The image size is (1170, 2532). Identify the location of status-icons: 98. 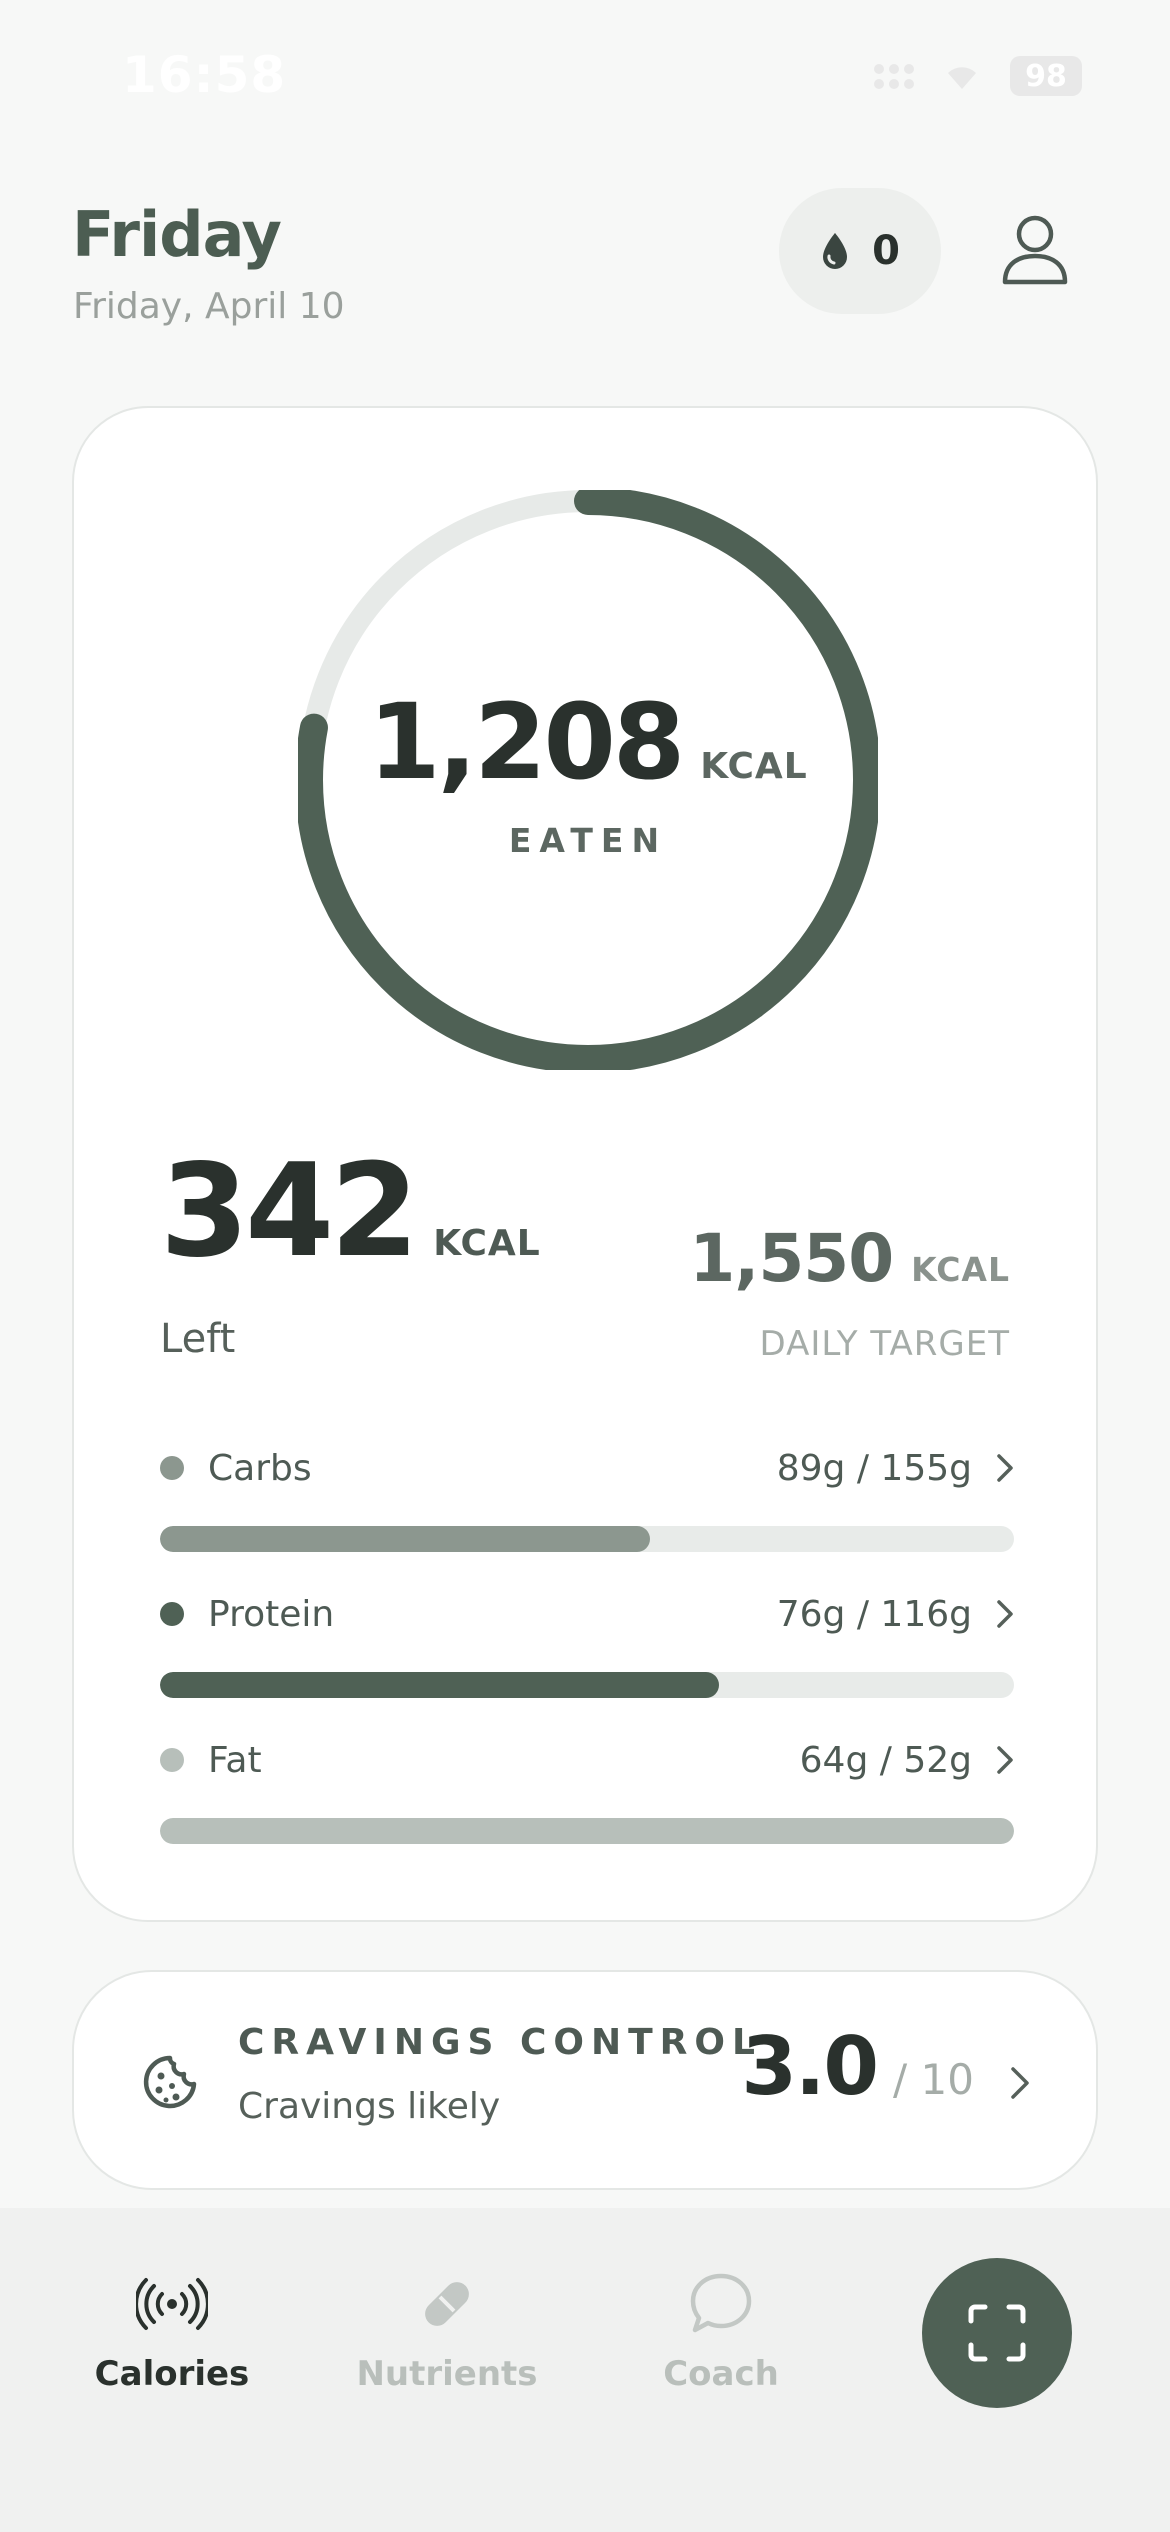
(978, 76).